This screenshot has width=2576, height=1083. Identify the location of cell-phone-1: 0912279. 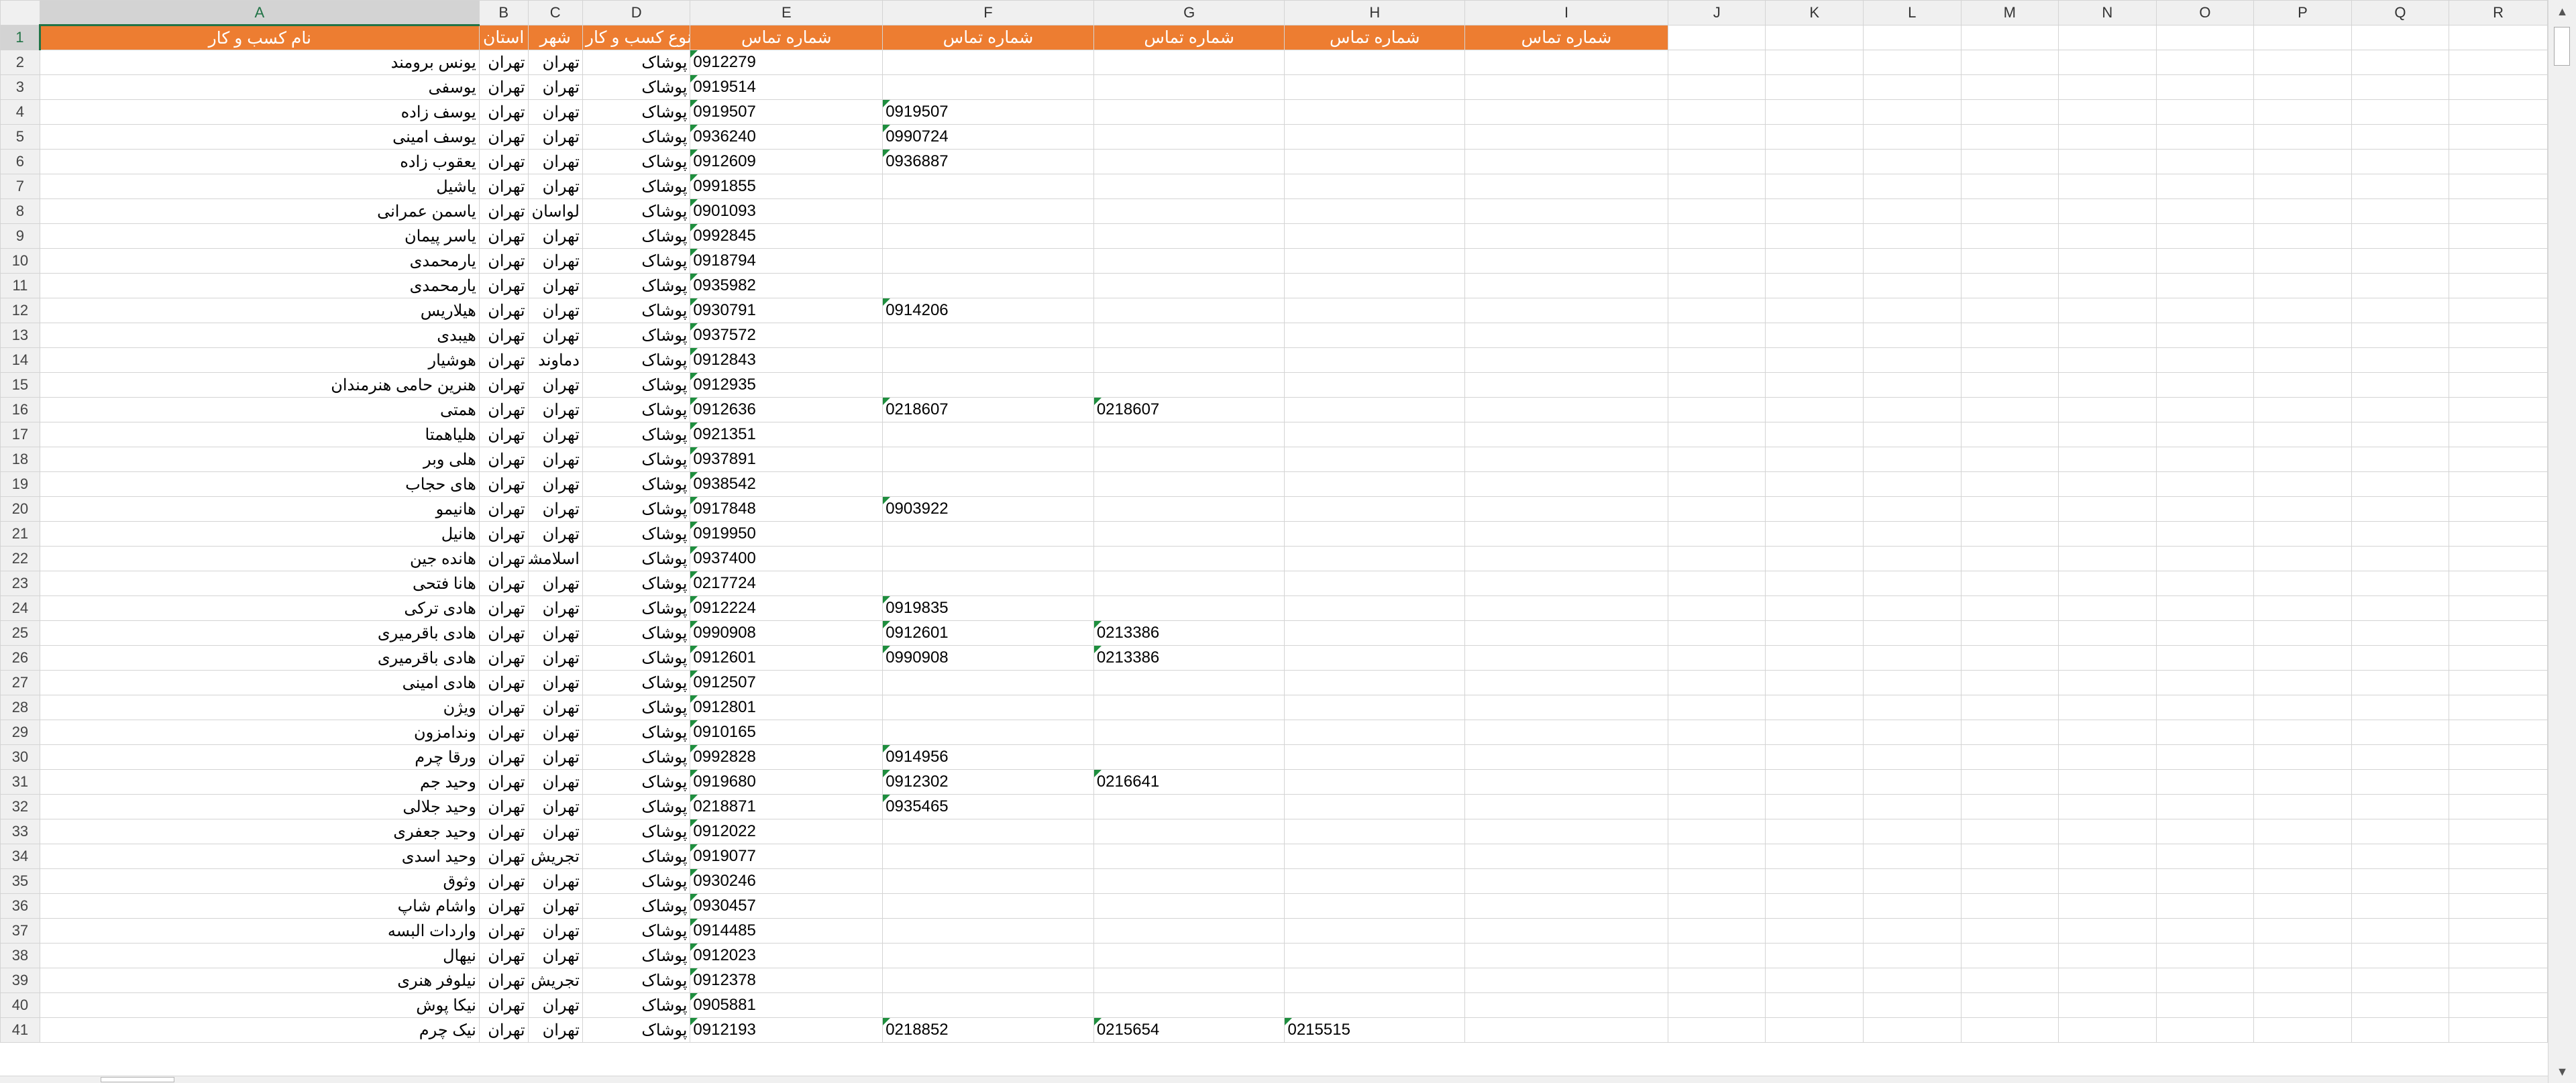
(786, 62).